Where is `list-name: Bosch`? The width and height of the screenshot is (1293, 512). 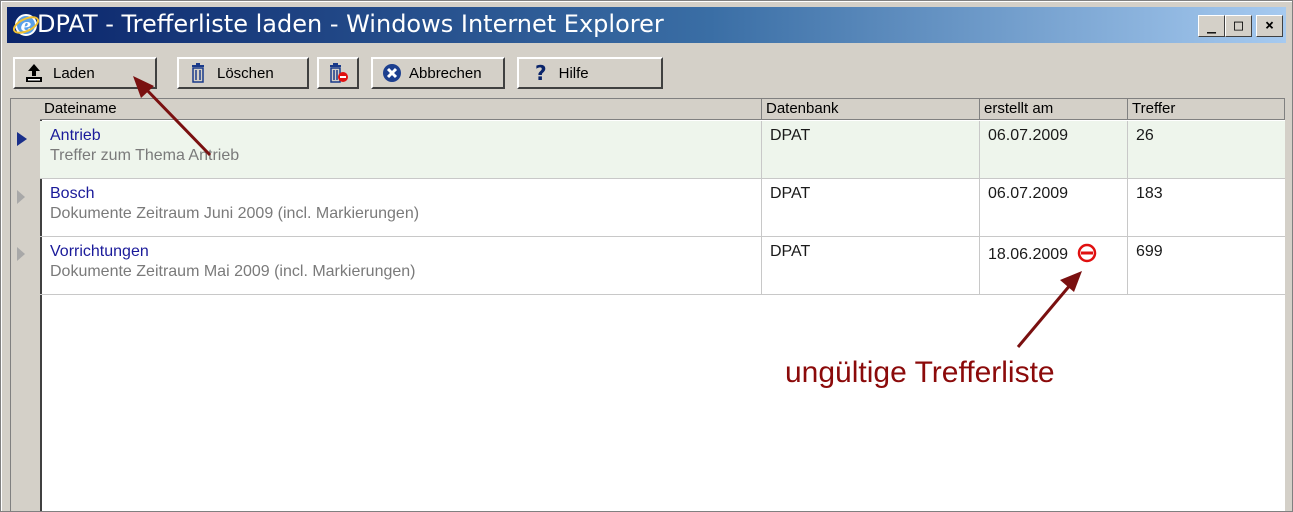 list-name: Bosch is located at coordinates (72, 193).